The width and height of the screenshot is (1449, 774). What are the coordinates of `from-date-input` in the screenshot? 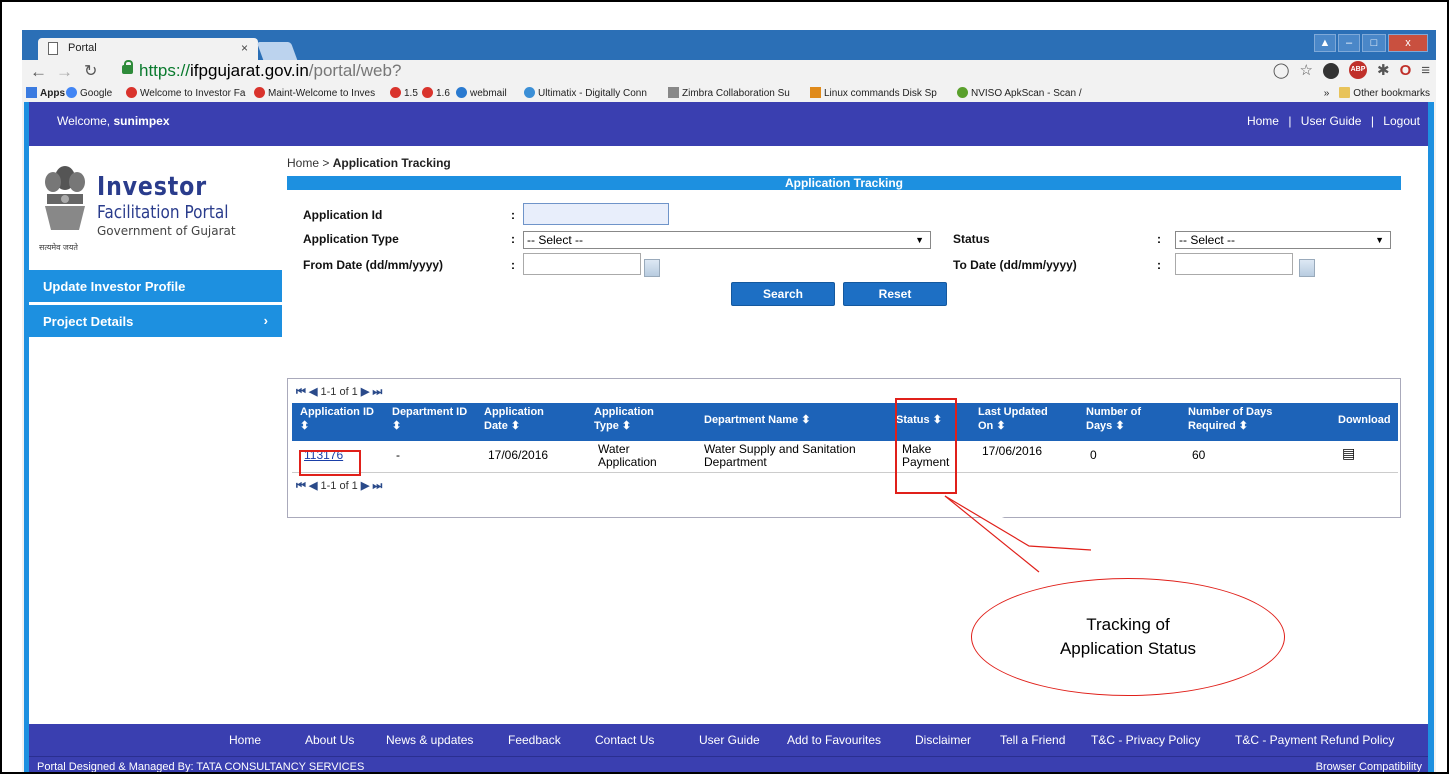 It's located at (582, 264).